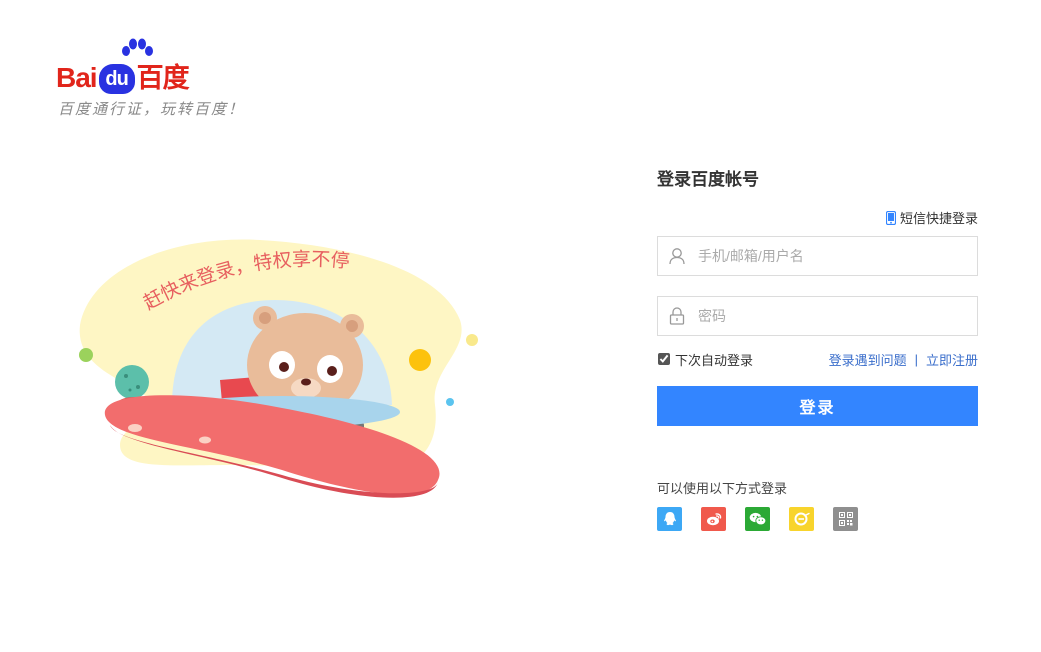 Image resolution: width=1041 pixels, height=652 pixels. Describe the element at coordinates (890, 217) in the screenshot. I see `phone-icon` at that location.